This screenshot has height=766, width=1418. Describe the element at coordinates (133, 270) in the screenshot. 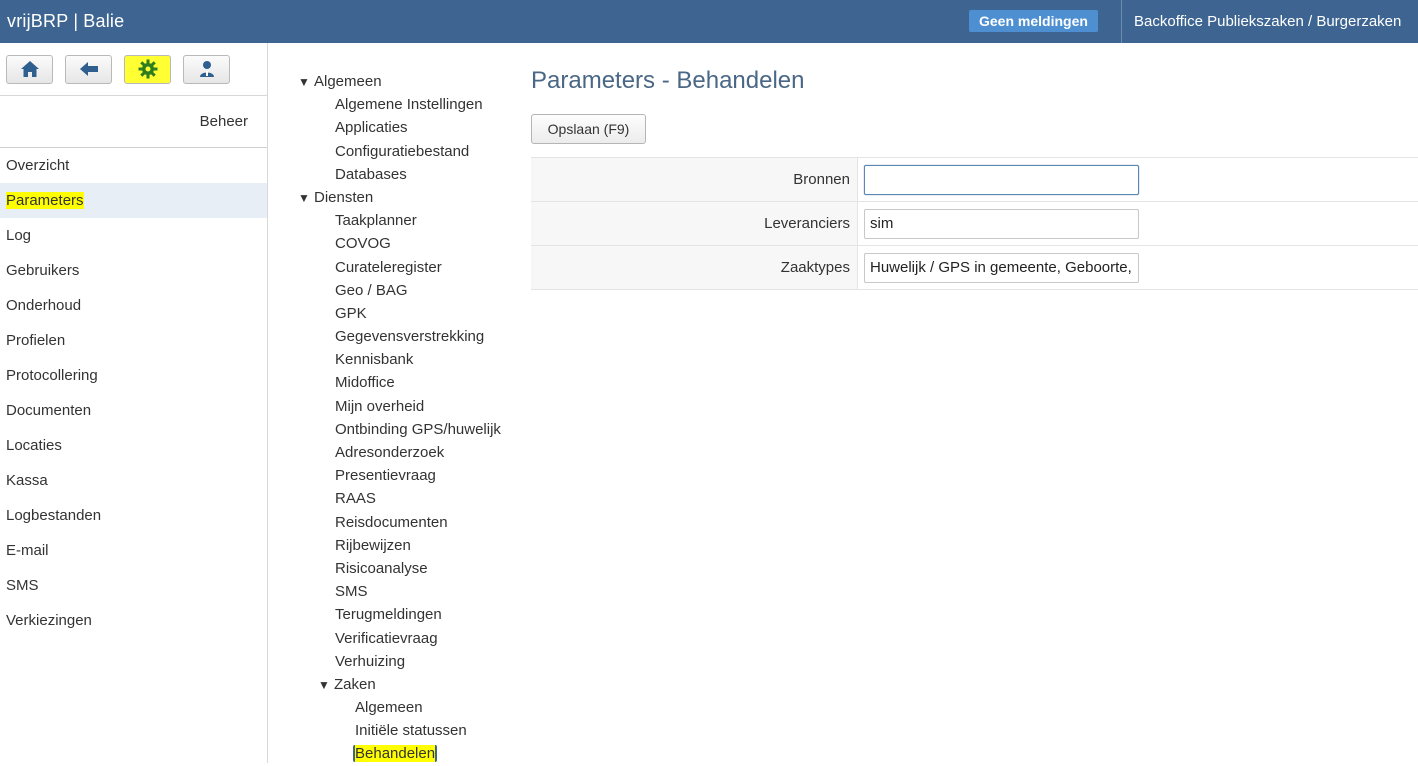

I see `sidebar-item-gebruikers: Gebruikers` at that location.